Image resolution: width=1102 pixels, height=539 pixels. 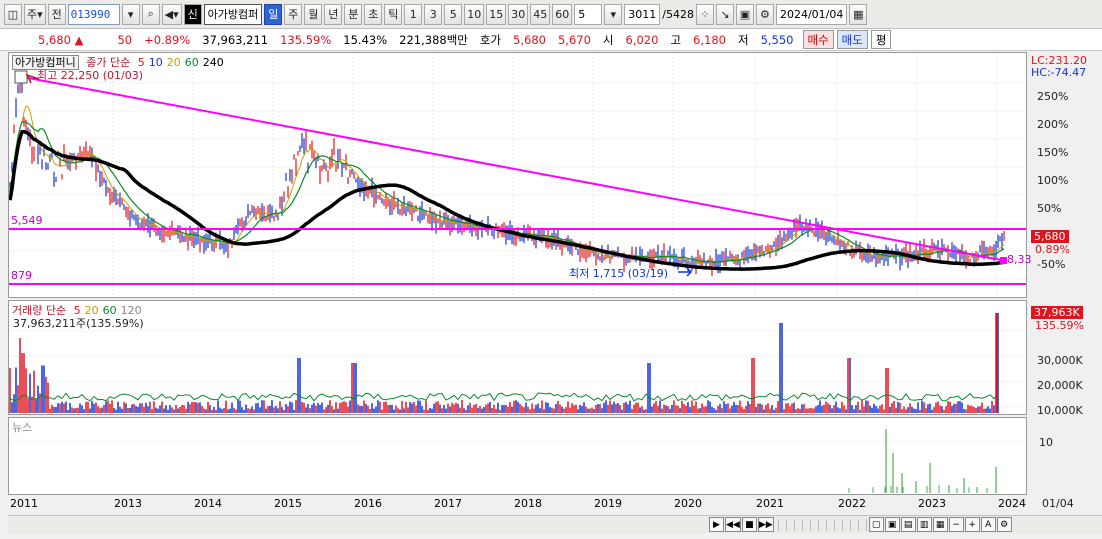 I want to click on minute-10: 10, so click(x=474, y=14).